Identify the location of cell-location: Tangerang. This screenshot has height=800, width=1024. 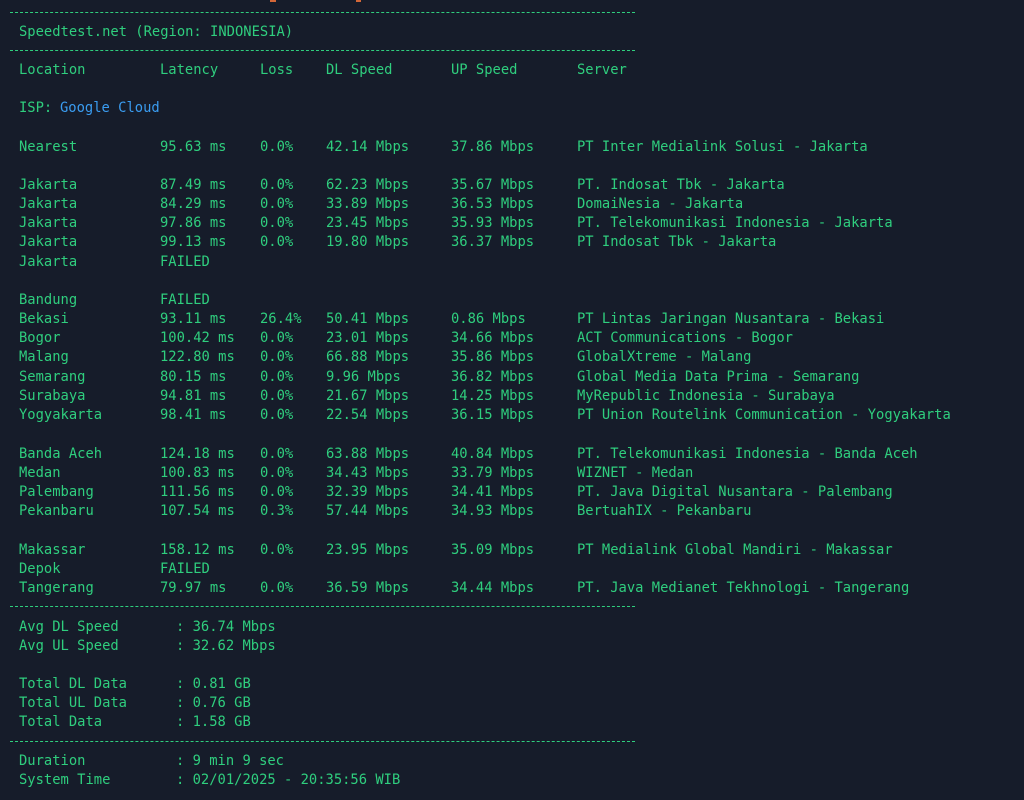
(56, 588).